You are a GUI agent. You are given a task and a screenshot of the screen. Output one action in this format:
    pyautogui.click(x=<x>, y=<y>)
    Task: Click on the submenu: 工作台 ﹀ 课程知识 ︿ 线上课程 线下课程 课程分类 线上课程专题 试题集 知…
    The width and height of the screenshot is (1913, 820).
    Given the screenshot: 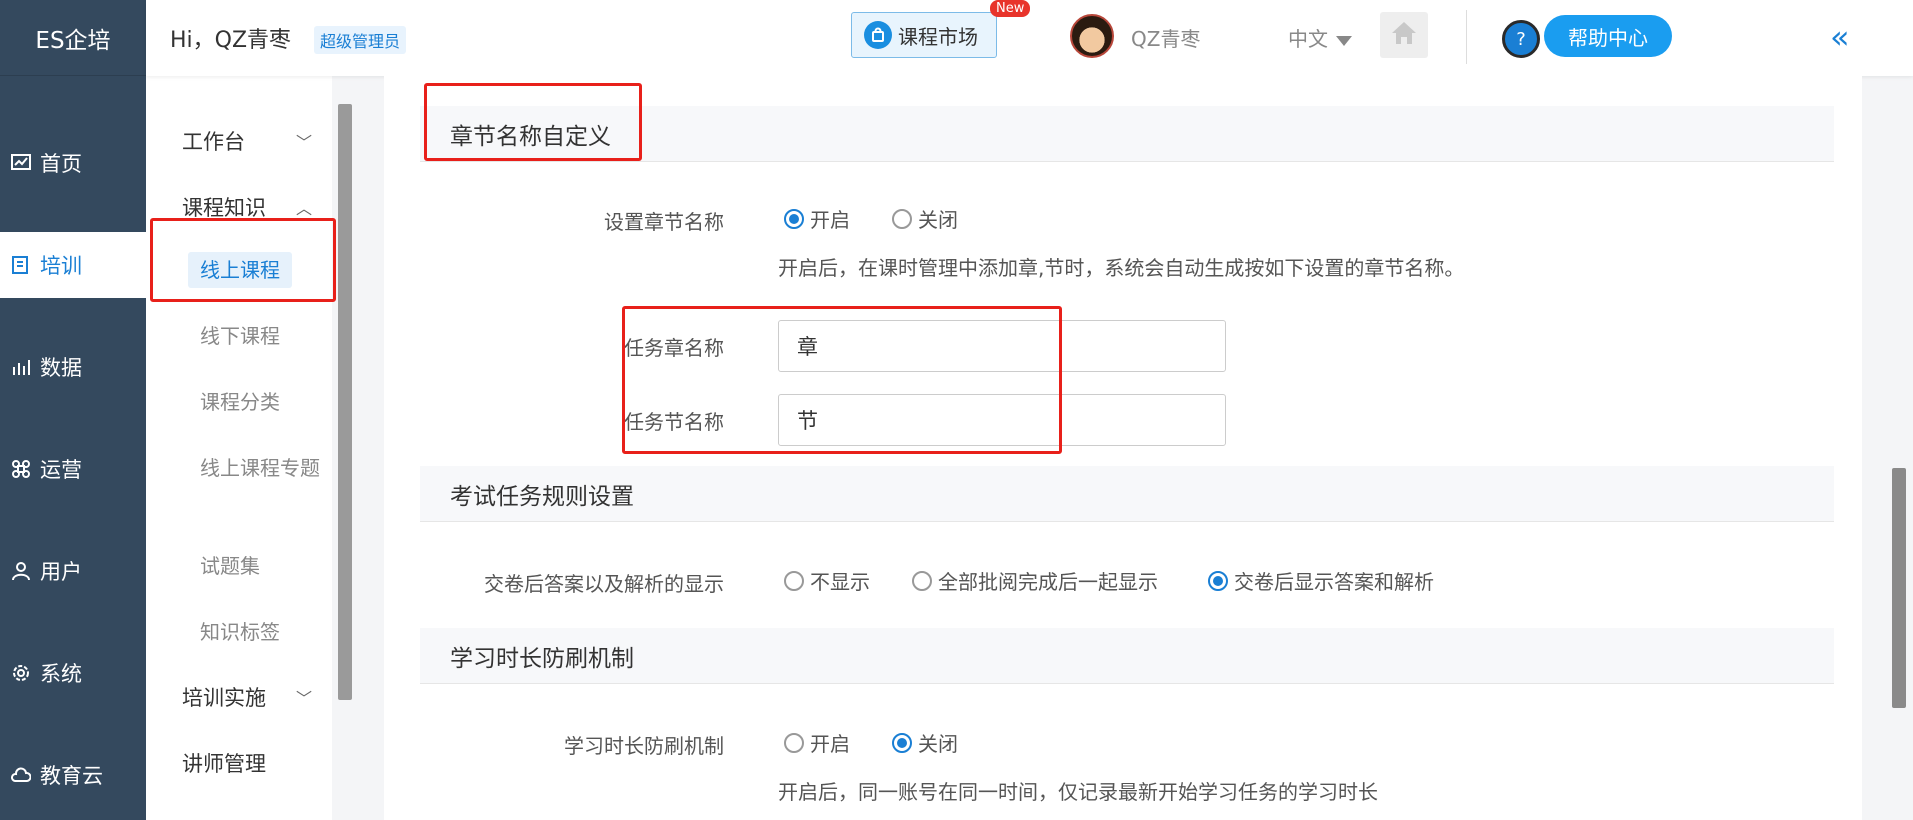 What is the action you would take?
    pyautogui.click(x=239, y=448)
    